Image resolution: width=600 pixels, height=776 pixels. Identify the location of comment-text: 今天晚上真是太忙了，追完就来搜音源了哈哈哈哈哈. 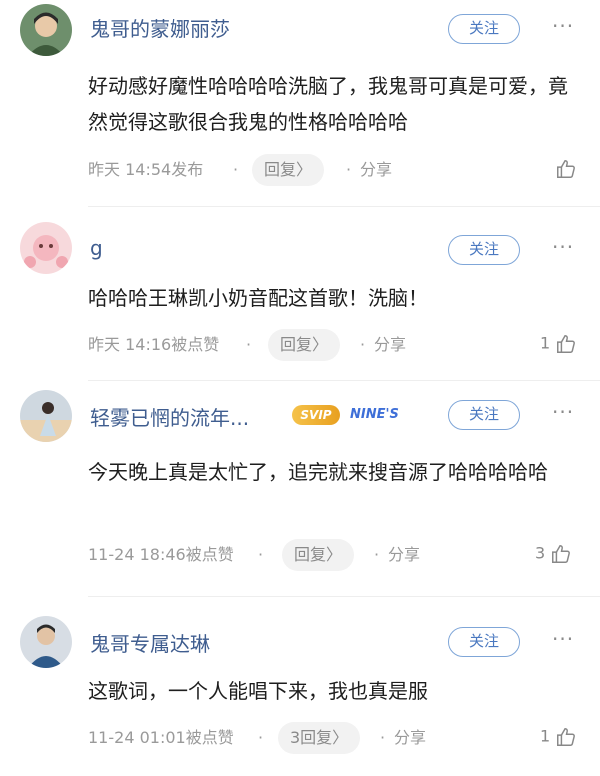
(318, 472).